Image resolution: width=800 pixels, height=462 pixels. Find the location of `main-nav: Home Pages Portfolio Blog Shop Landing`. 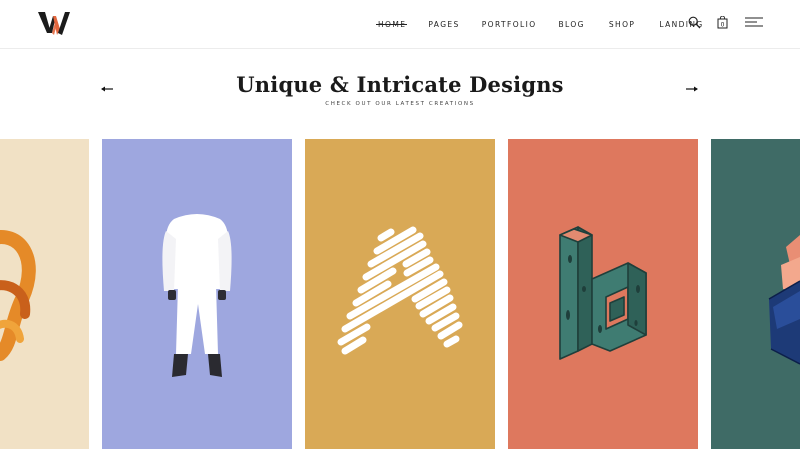

main-nav: Home Pages Portfolio Blog Shop Landing is located at coordinates (537, 24).